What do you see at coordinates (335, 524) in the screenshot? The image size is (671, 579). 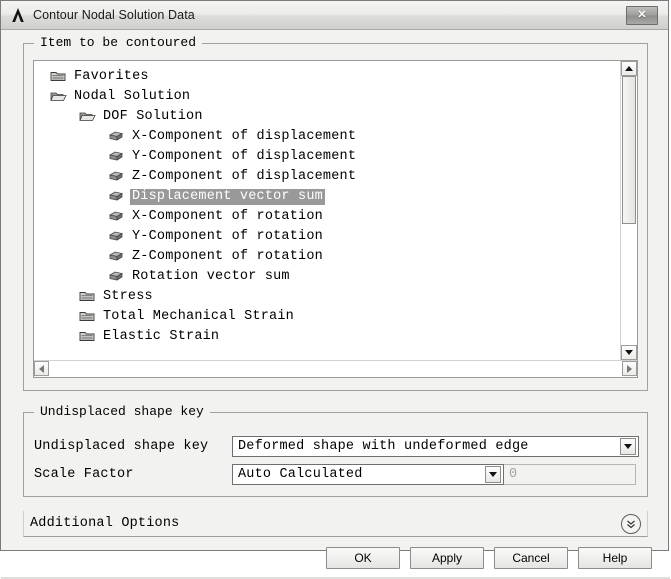 I see `additional-options-bar: Additional Options` at bounding box center [335, 524].